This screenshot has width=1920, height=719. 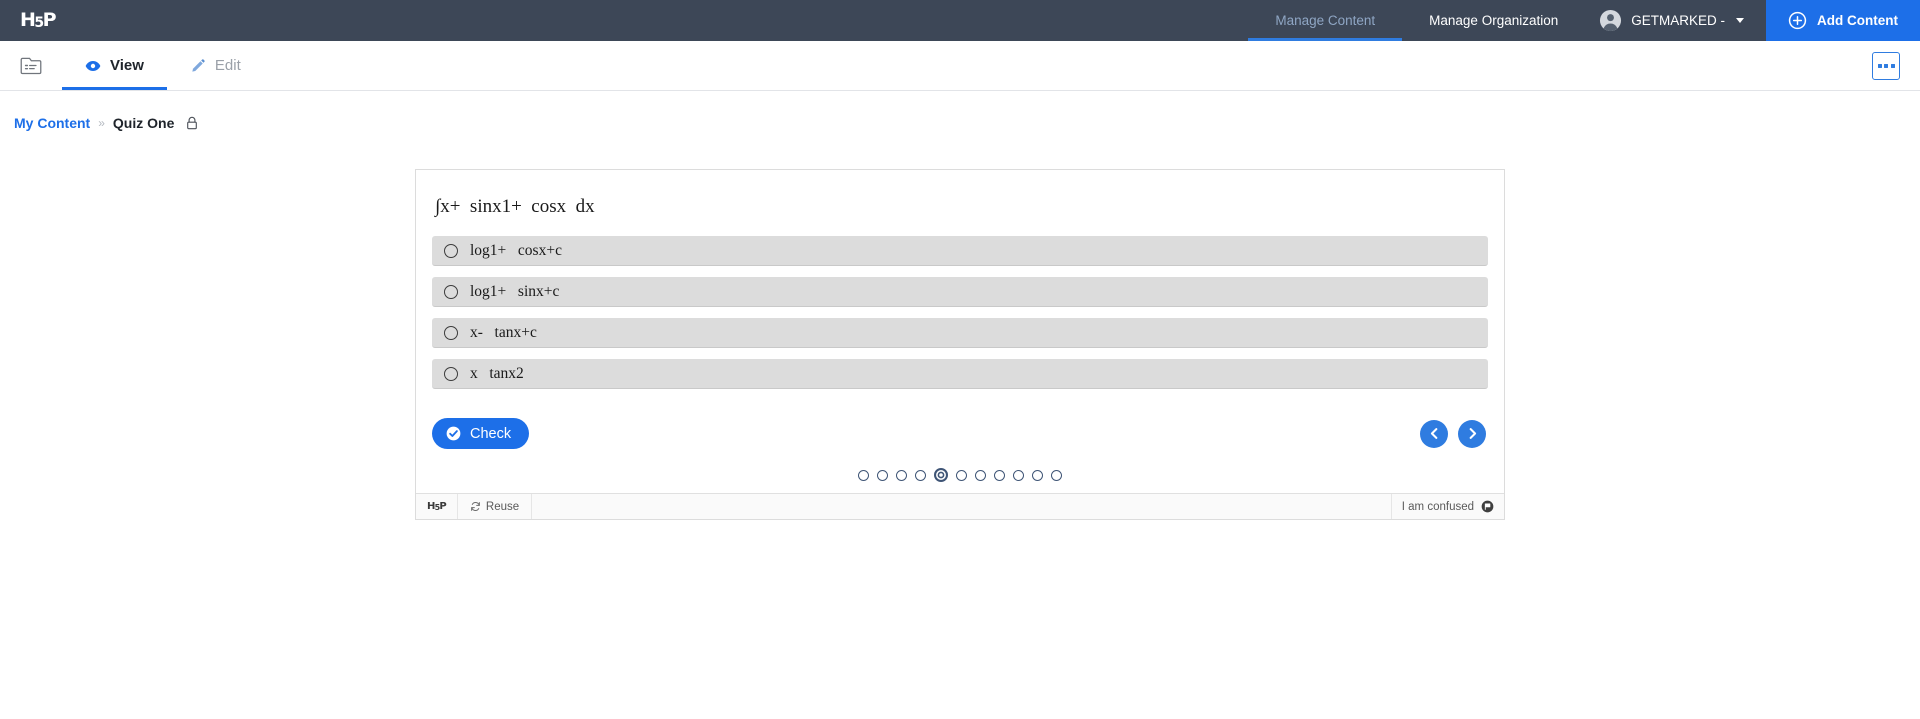 What do you see at coordinates (1610, 20) in the screenshot?
I see `user-avatar-icon` at bounding box center [1610, 20].